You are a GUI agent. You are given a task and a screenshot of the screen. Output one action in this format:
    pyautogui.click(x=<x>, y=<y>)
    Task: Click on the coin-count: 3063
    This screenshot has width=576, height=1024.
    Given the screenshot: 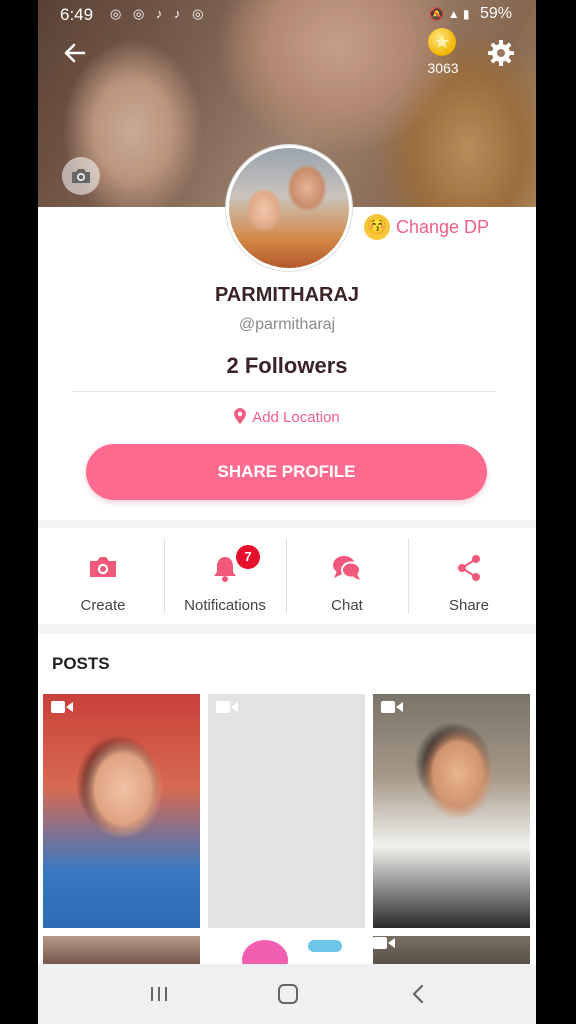 What is the action you would take?
    pyautogui.click(x=443, y=68)
    